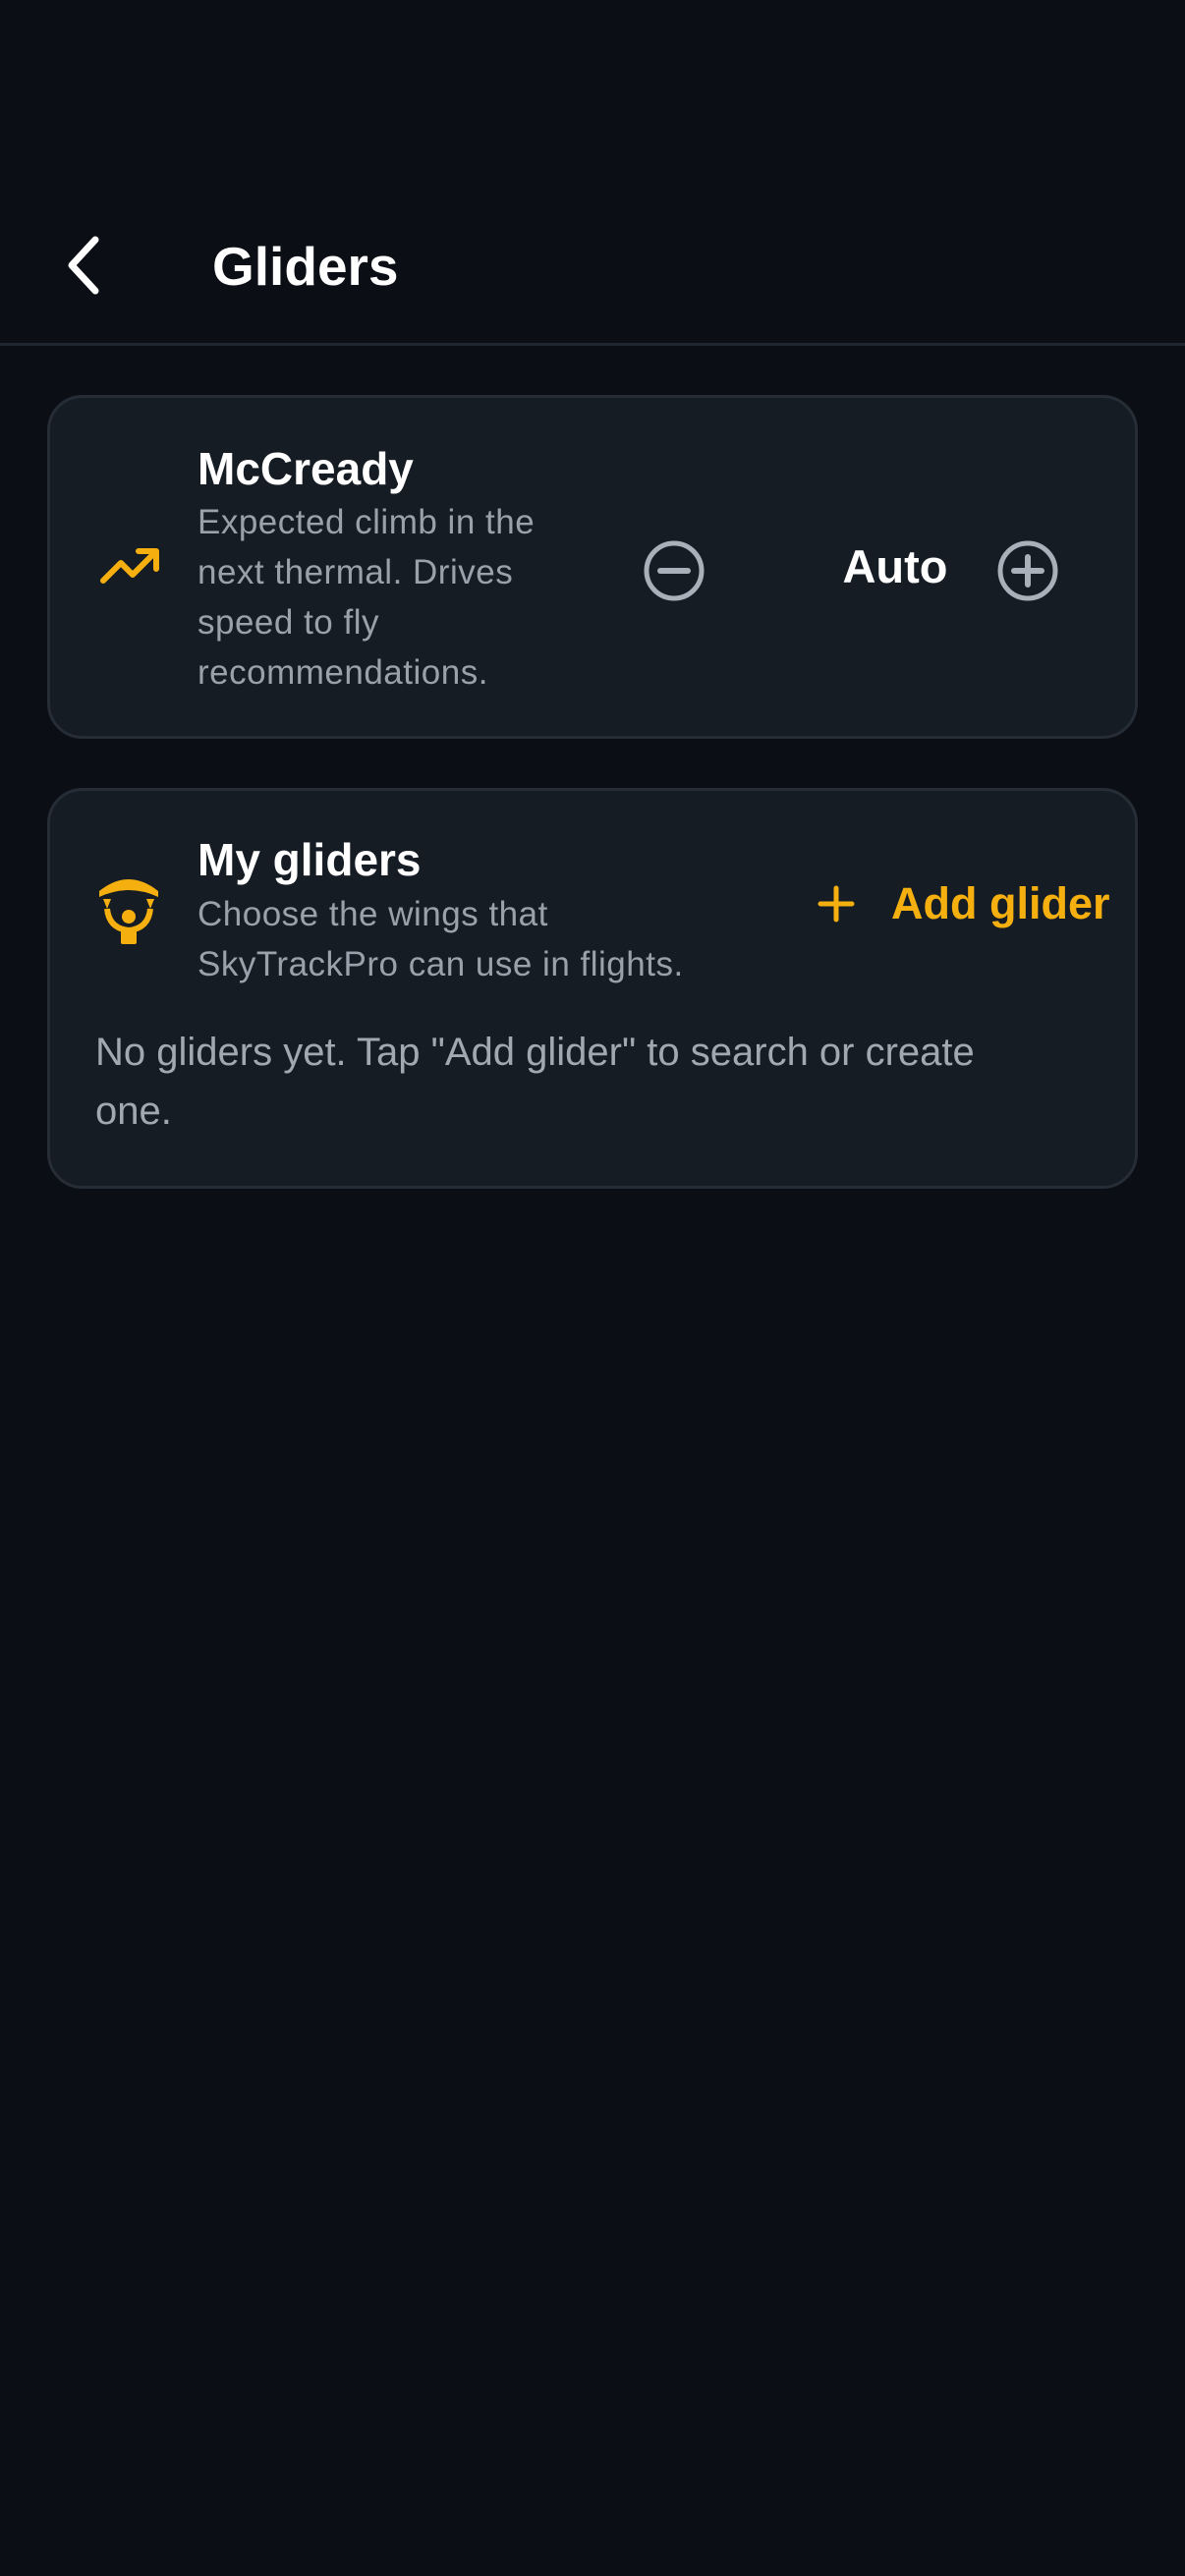 This screenshot has height=2576, width=1185. I want to click on mccready-description-line: next thermal. Drives, so click(356, 572).